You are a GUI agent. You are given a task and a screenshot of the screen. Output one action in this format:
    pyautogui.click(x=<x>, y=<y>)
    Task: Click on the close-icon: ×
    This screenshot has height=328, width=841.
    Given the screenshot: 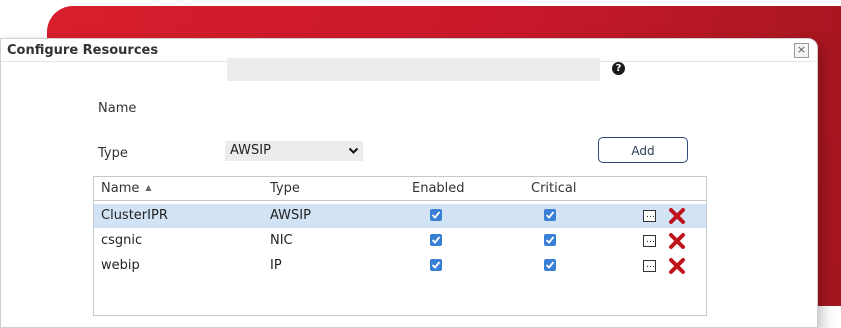 What is the action you would take?
    pyautogui.click(x=801, y=49)
    